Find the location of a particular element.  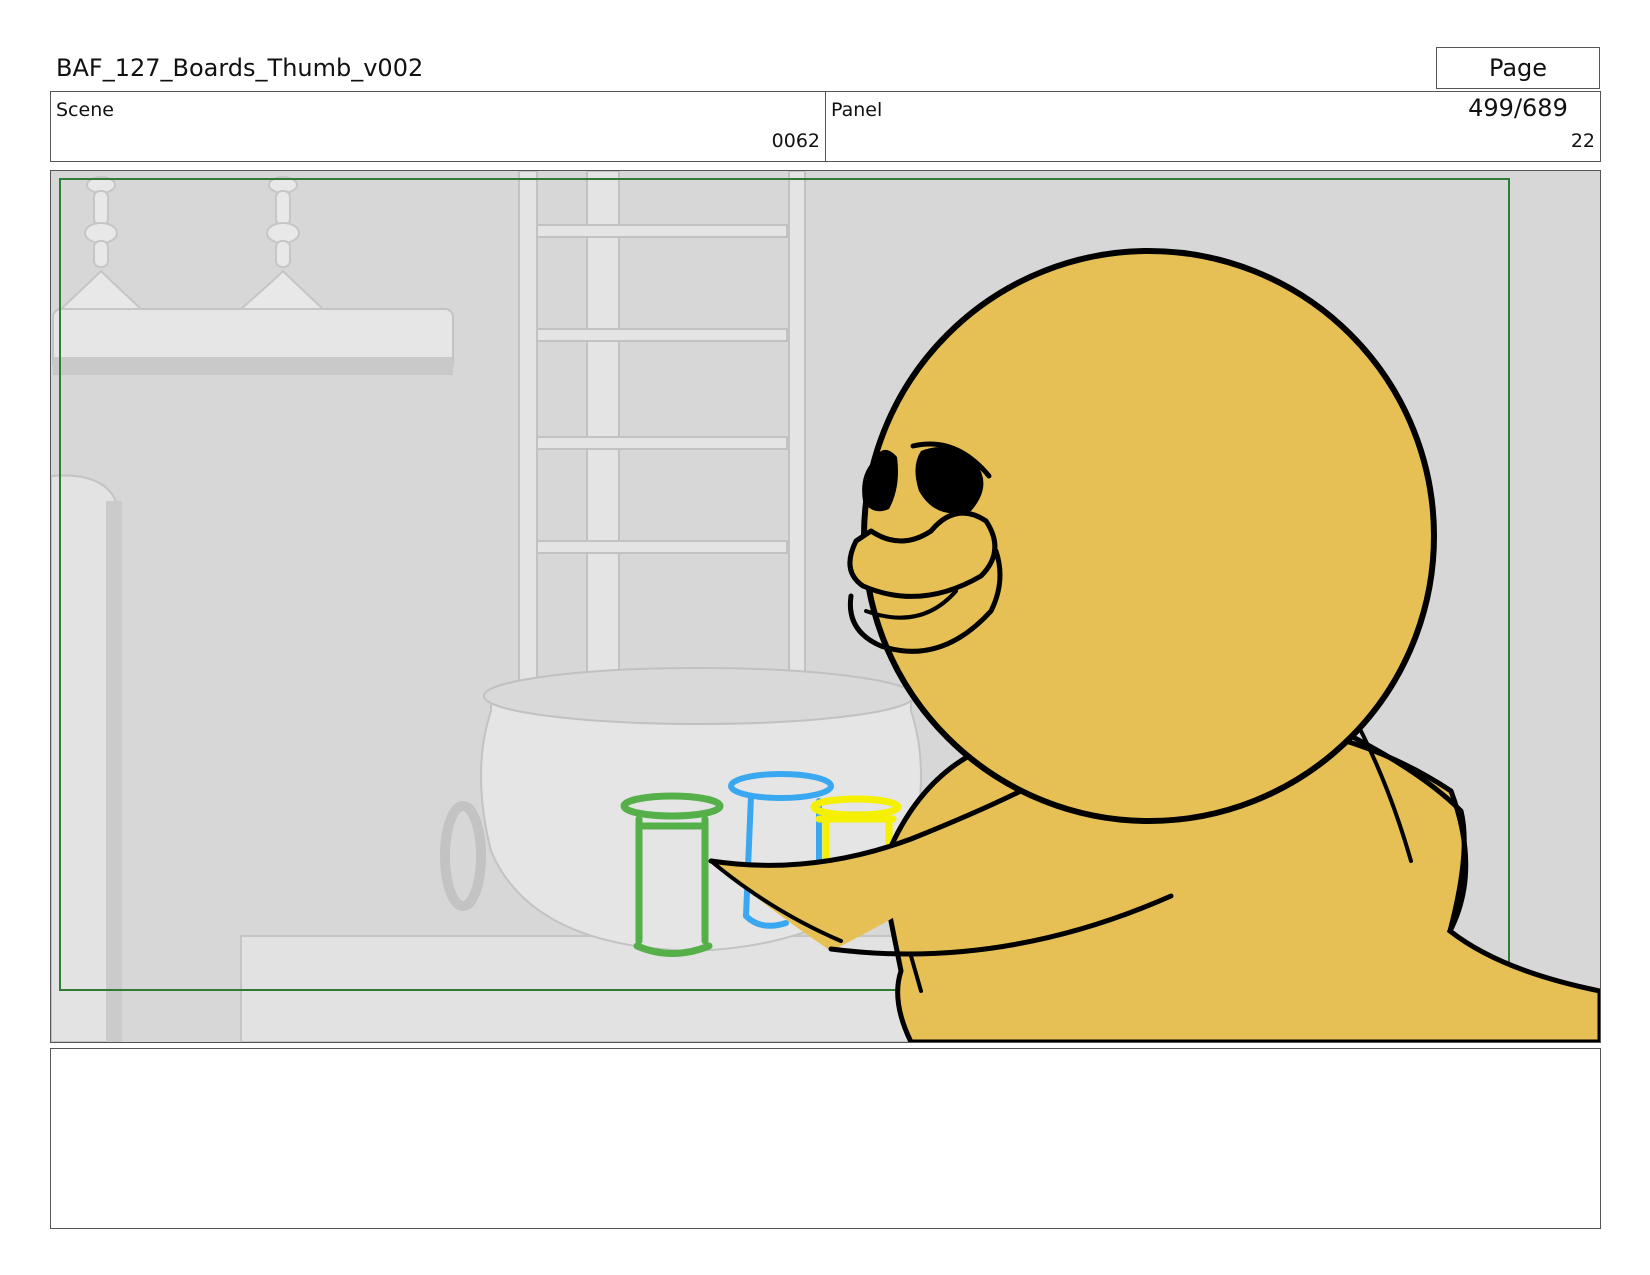

panel-value: 22 is located at coordinates (1582, 141).